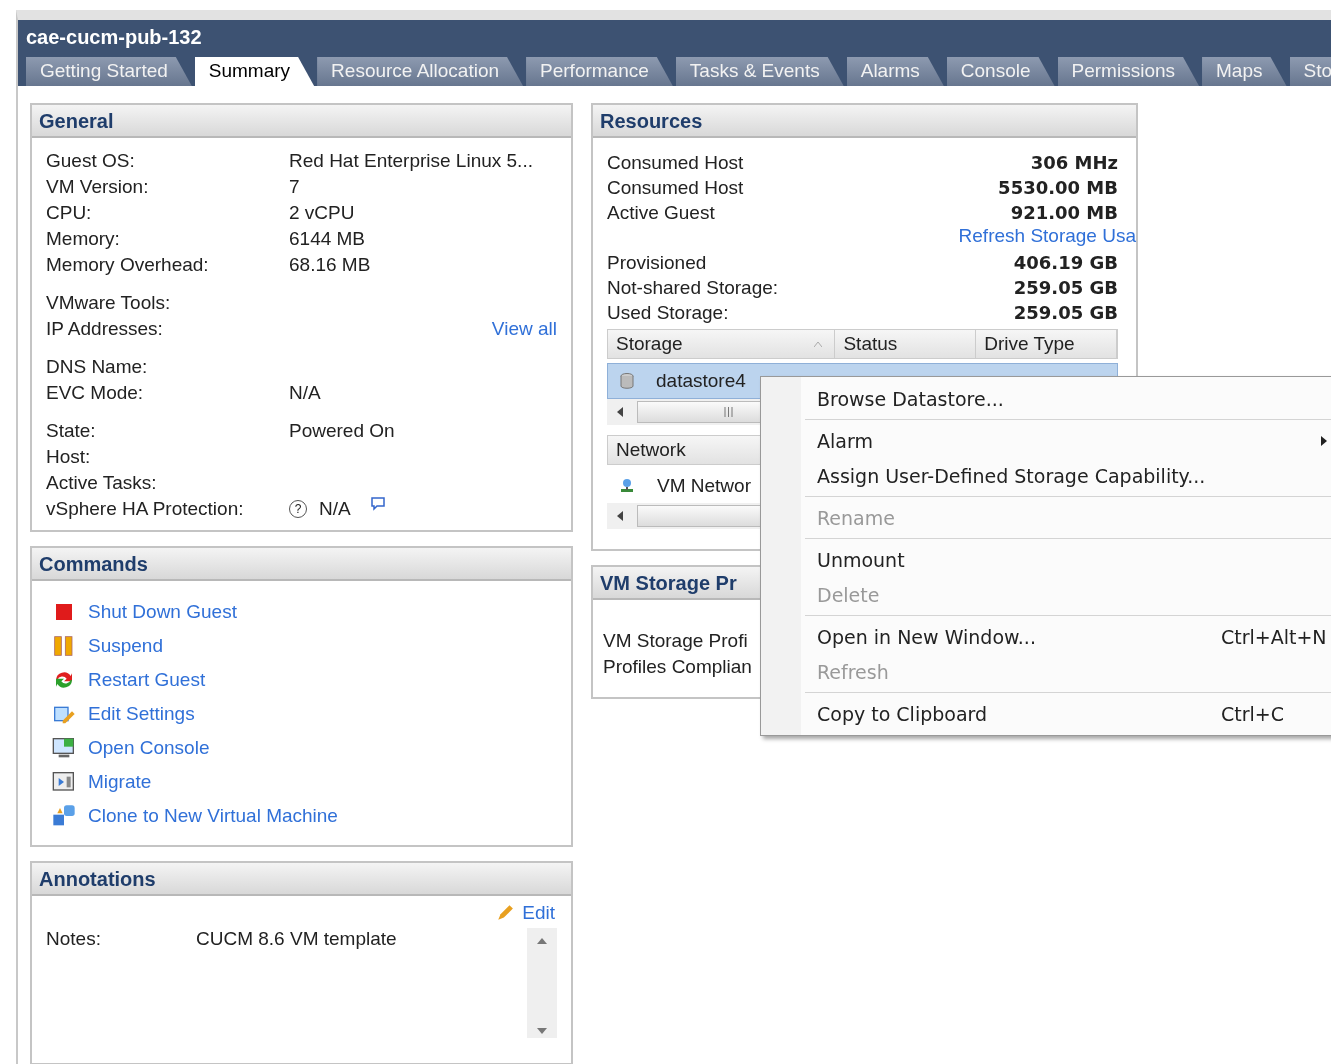  I want to click on panel-title: General, so click(301, 121).